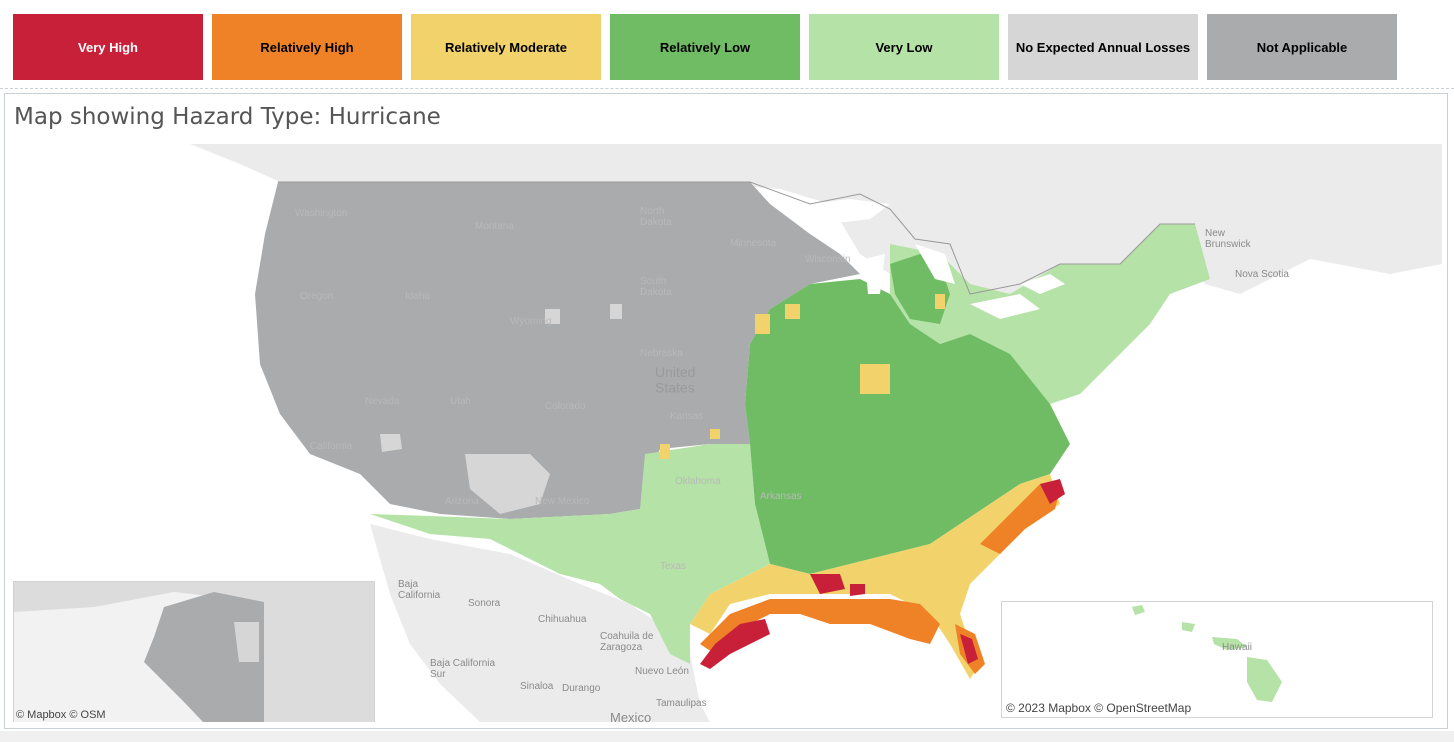 The height and width of the screenshot is (742, 1454). I want to click on legend-very-high: Very High, so click(108, 47).